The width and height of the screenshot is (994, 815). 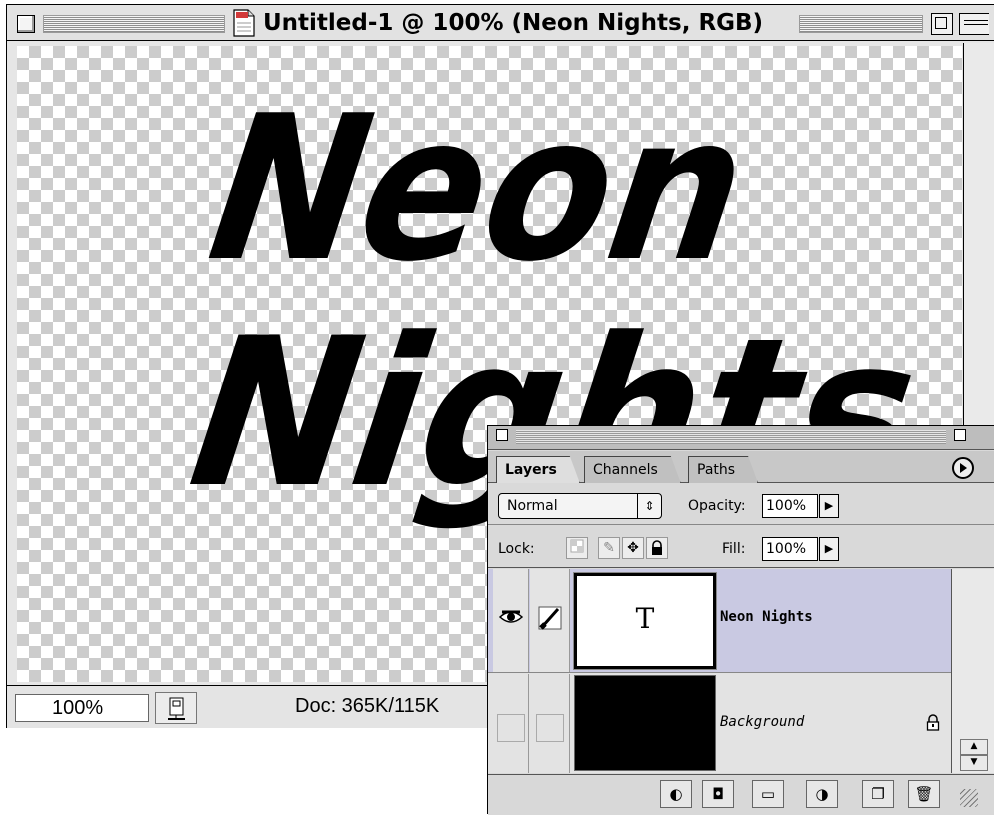 I want to click on opacity-slider-arrow-icon: ▶, so click(x=829, y=506).